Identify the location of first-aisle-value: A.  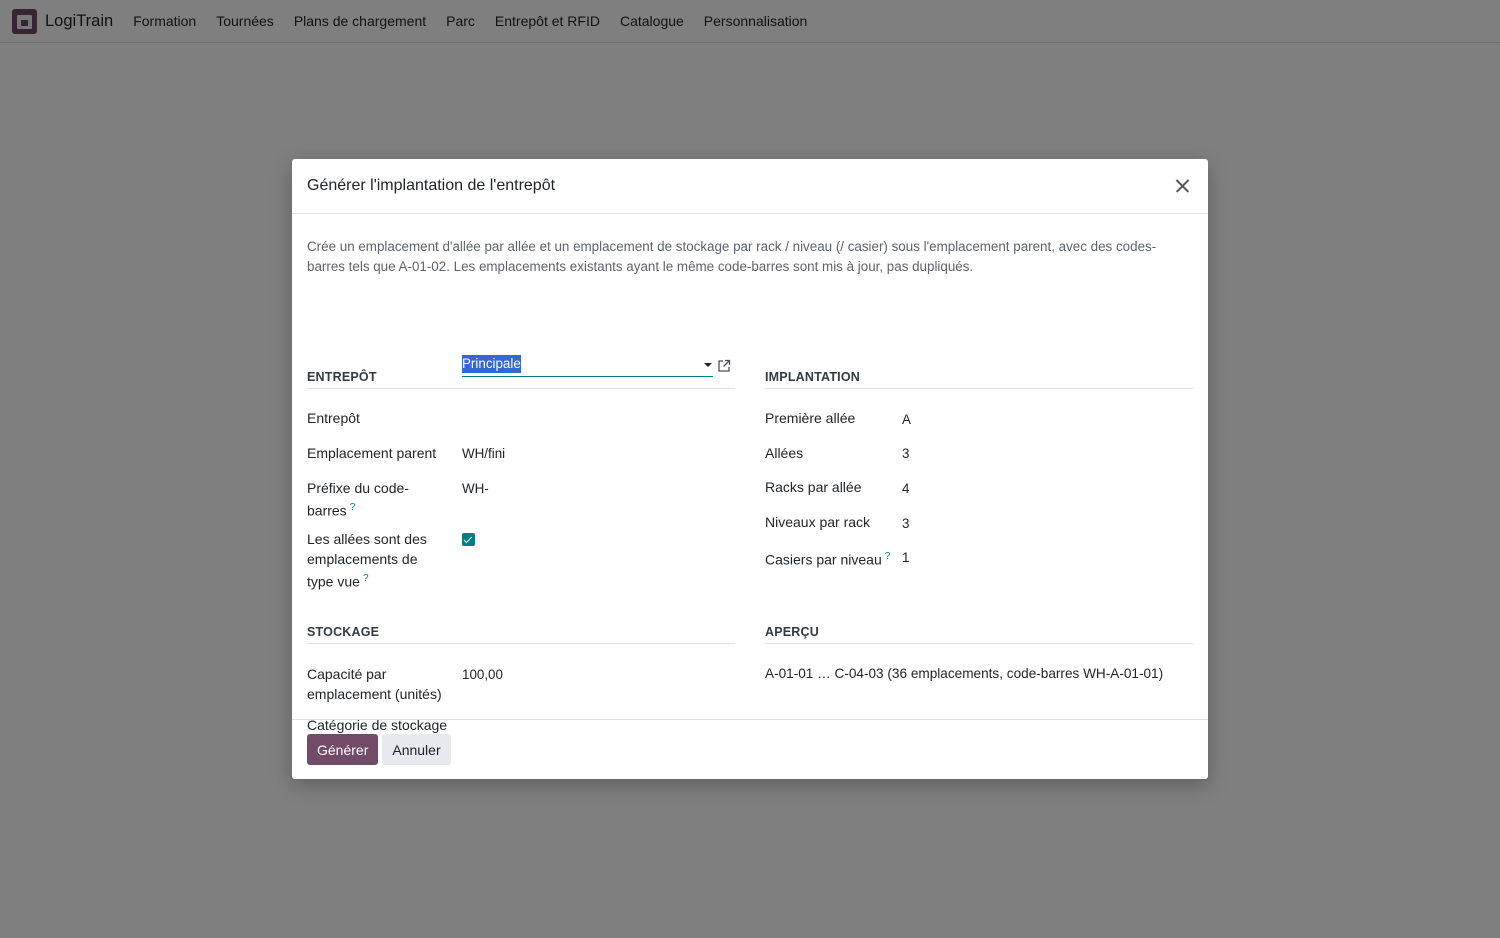
(906, 420).